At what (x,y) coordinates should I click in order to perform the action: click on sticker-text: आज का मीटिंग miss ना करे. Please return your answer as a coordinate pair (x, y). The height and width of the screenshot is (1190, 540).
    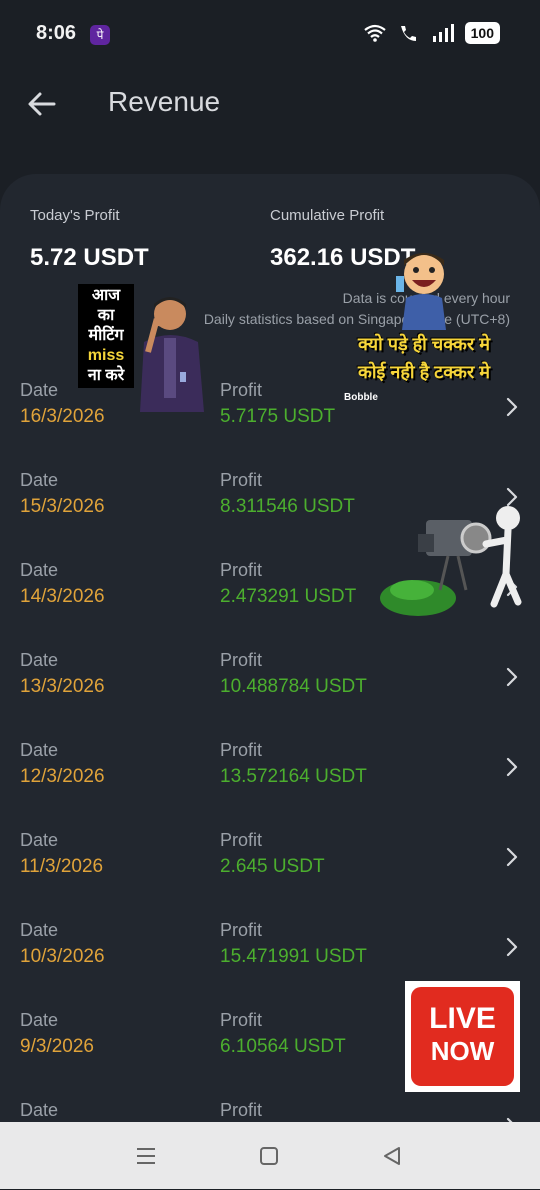
    Looking at the image, I should click on (106, 336).